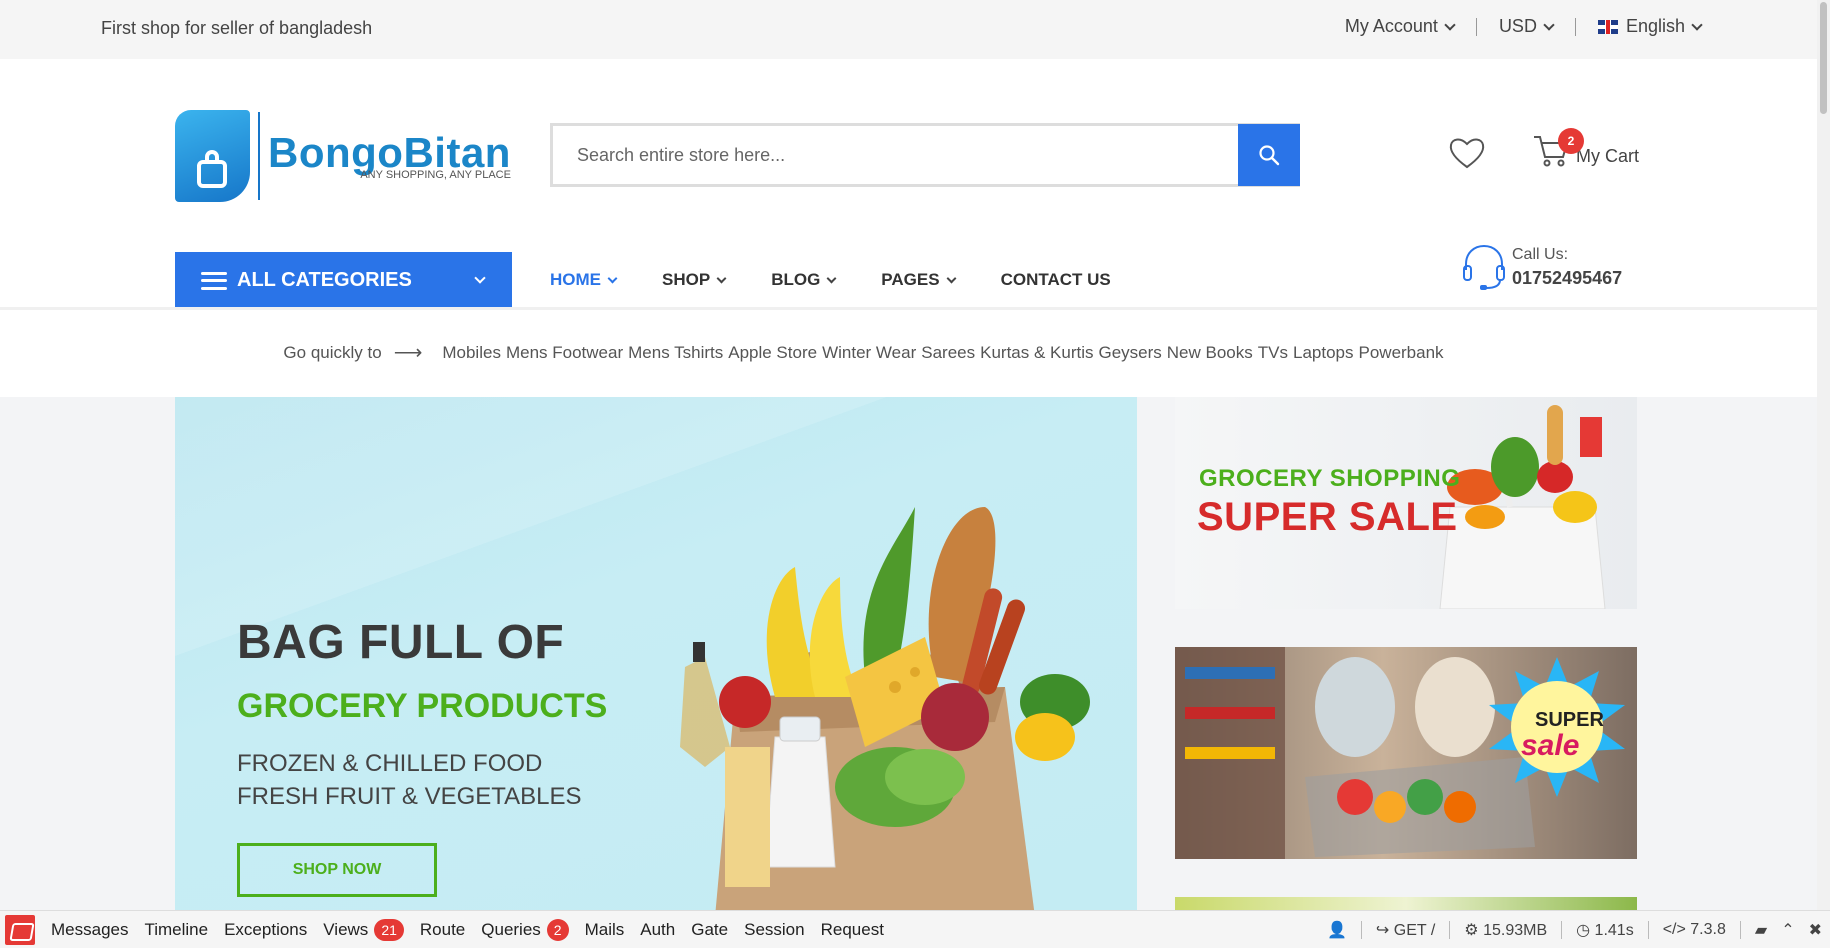 The width and height of the screenshot is (1830, 948). I want to click on quick-link: Winter Wear, so click(869, 353).